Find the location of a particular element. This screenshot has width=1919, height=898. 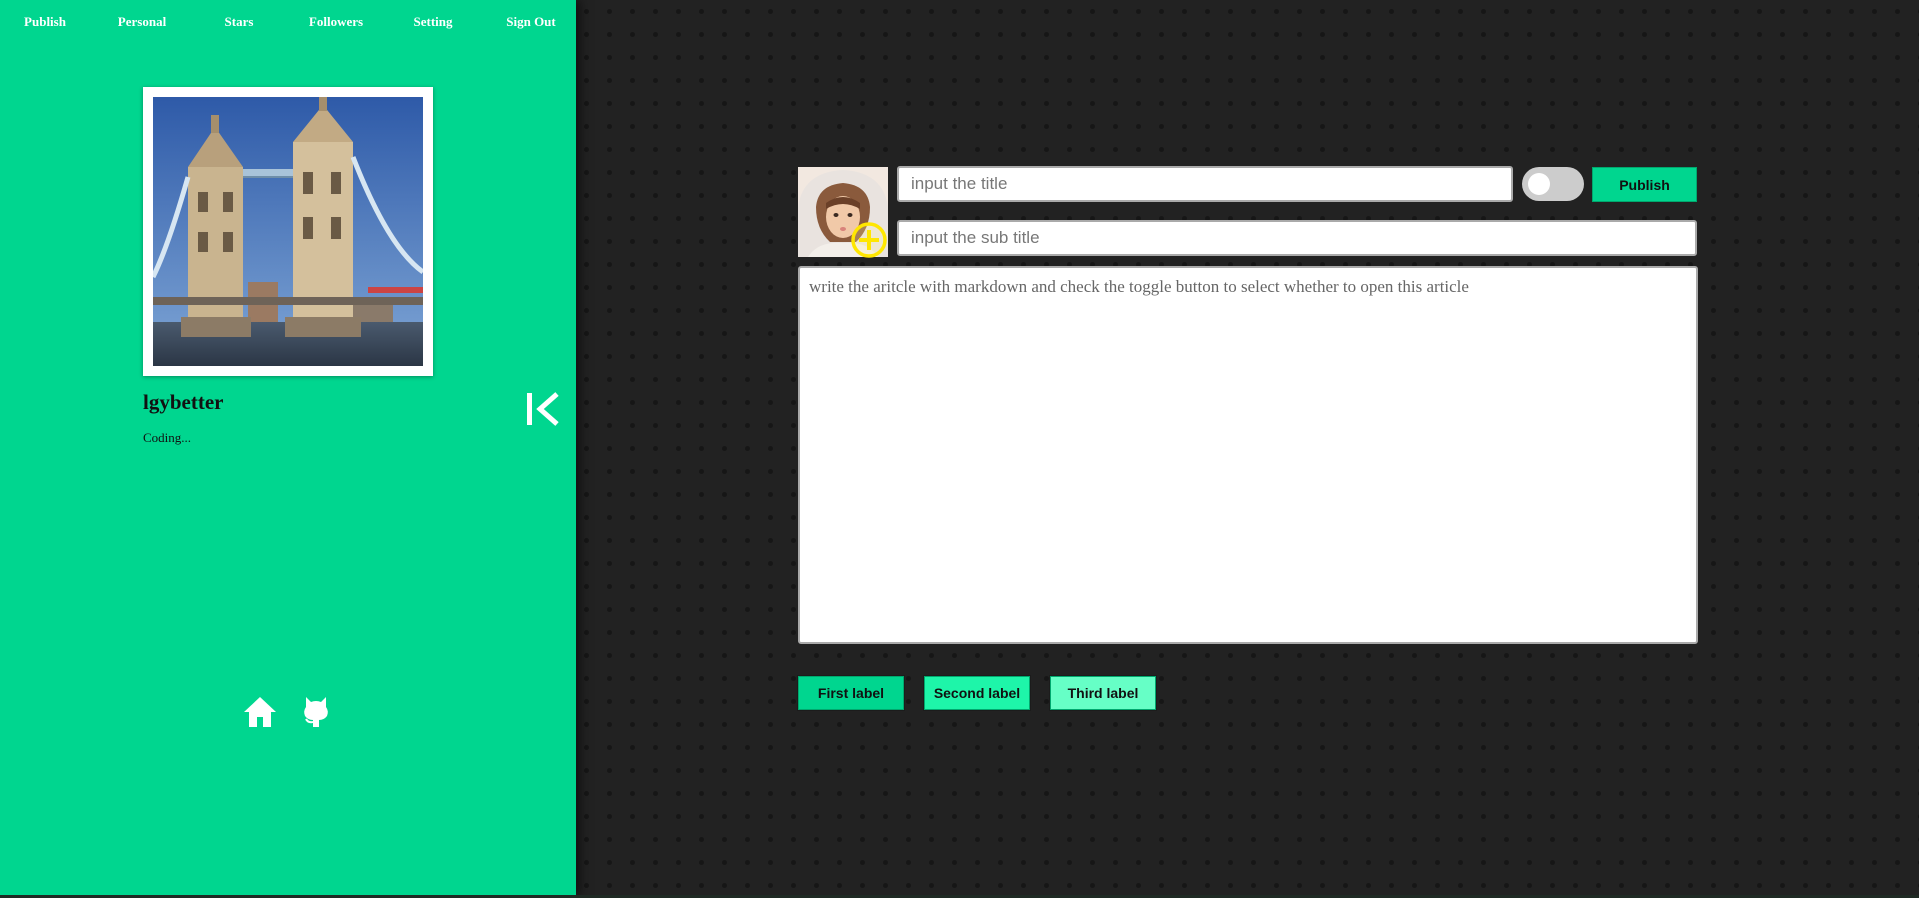

toggle-knob is located at coordinates (1539, 184).